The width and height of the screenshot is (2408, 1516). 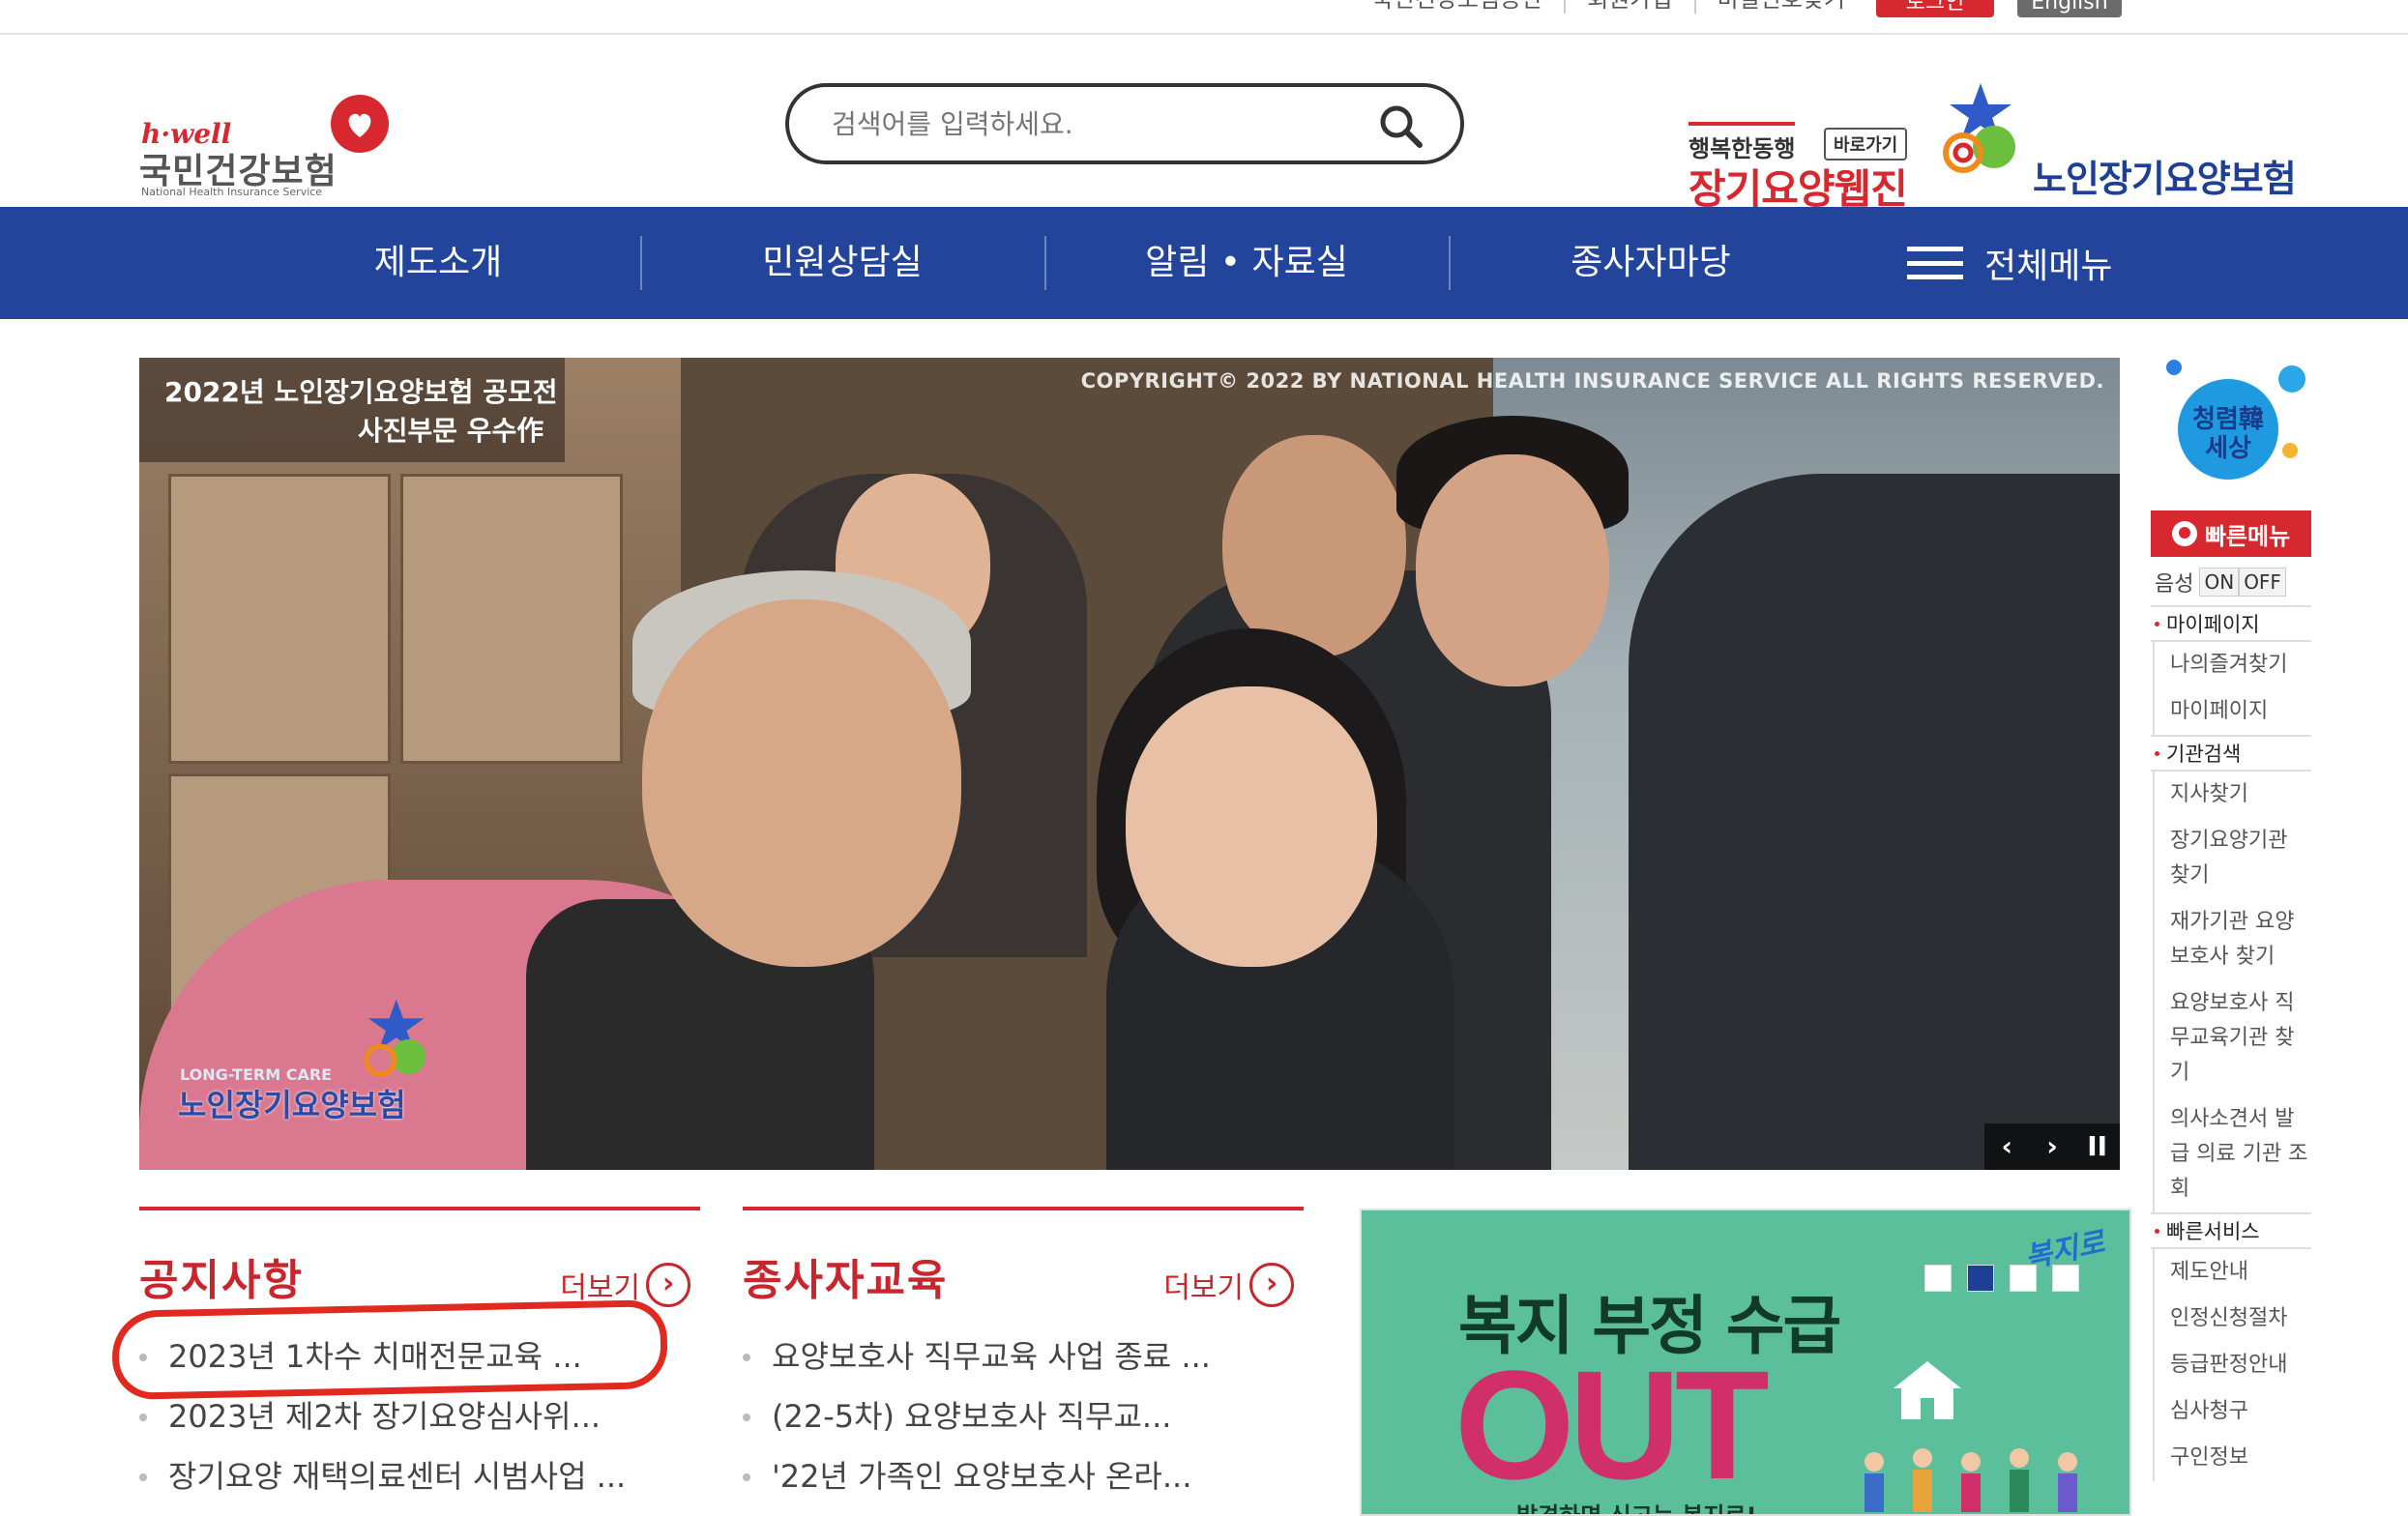 I want to click on photo-person, so click(x=1874, y=822).